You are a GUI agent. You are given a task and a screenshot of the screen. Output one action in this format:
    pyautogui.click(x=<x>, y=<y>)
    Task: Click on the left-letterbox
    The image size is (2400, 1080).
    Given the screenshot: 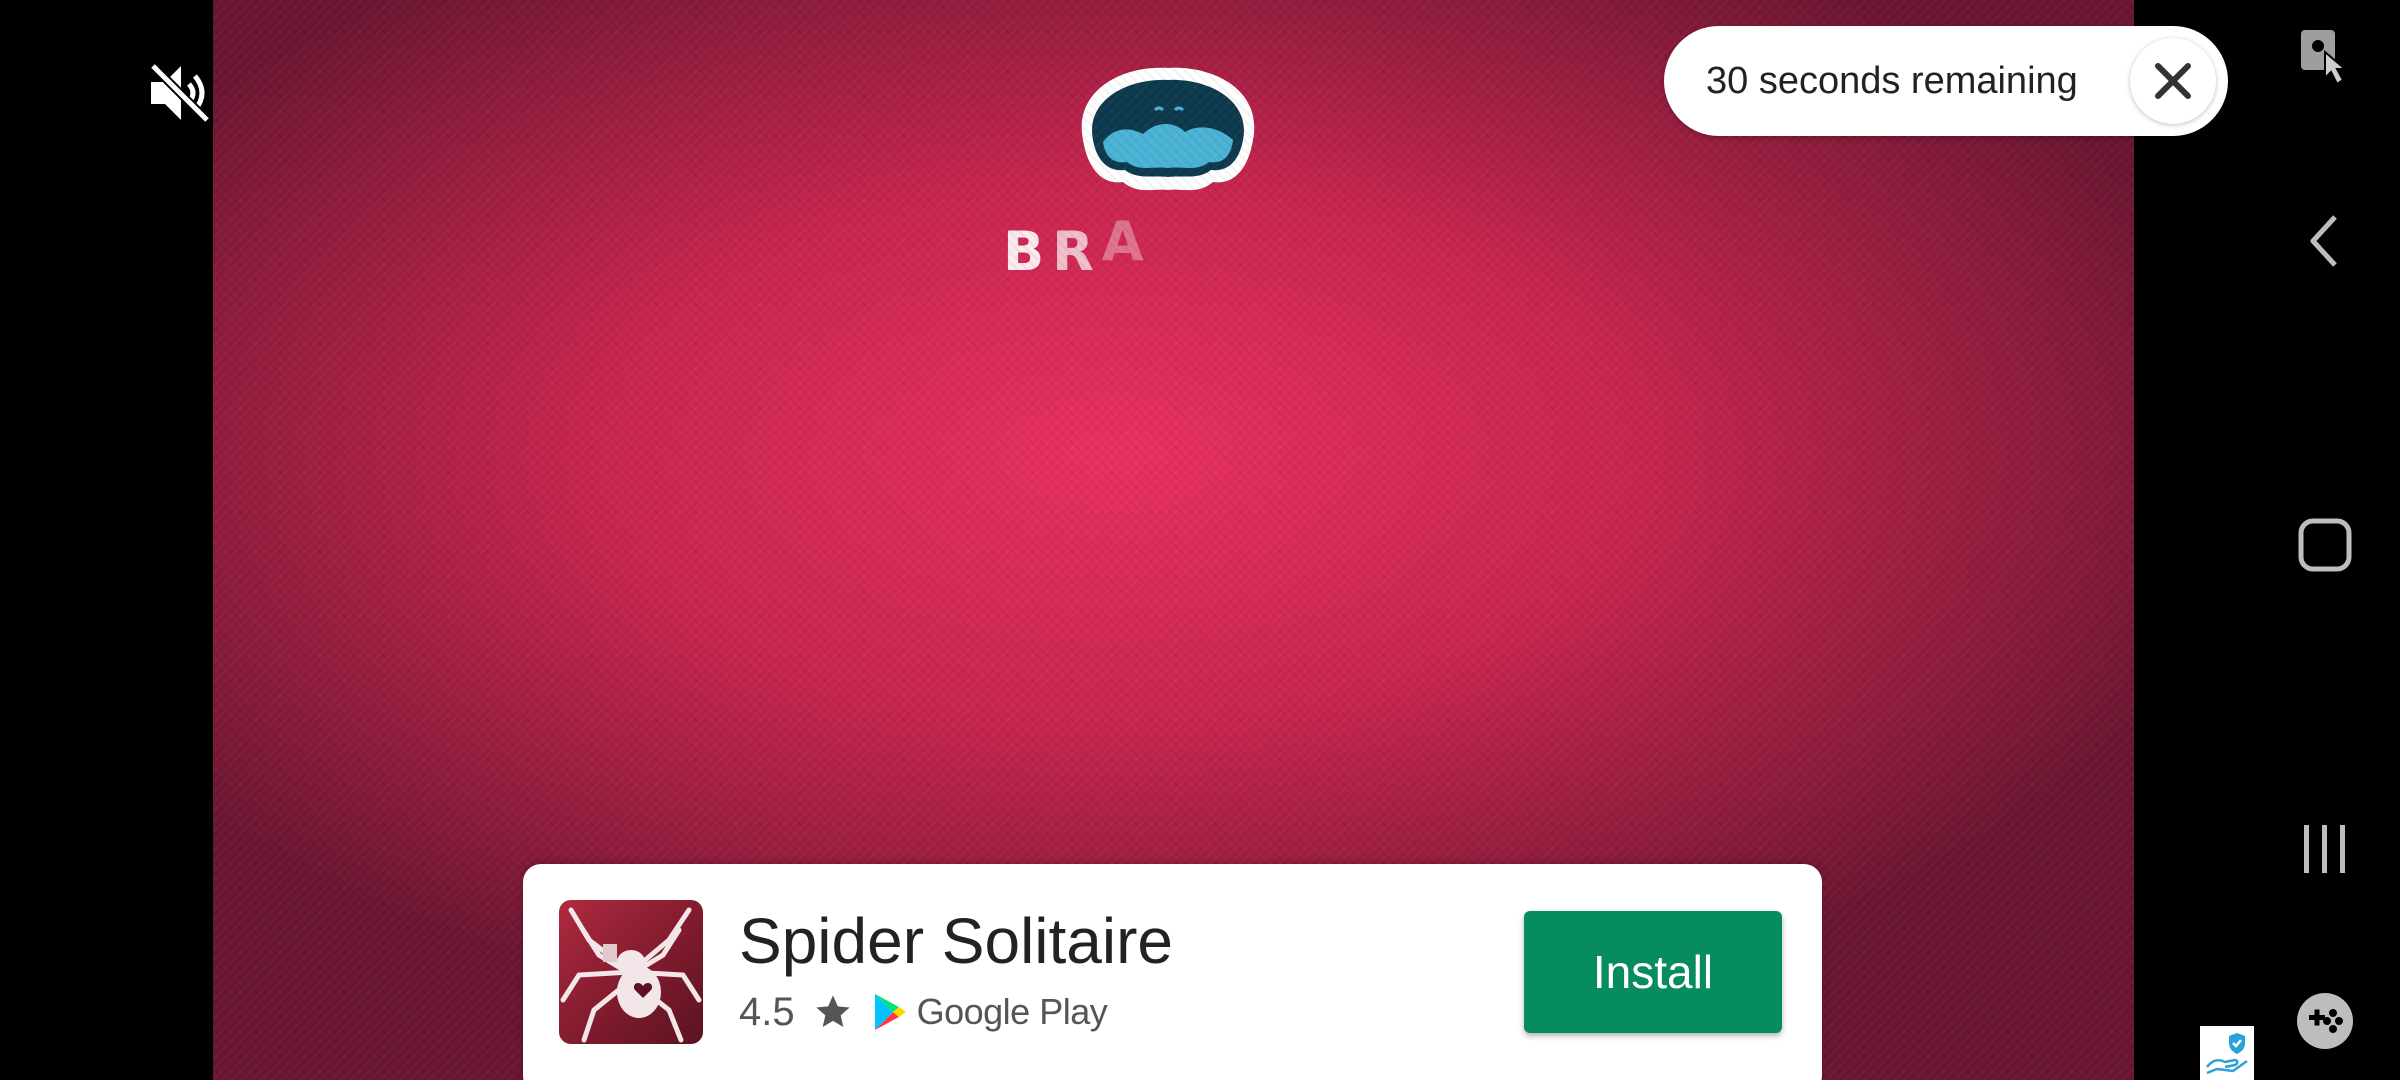 What is the action you would take?
    pyautogui.click(x=106, y=540)
    